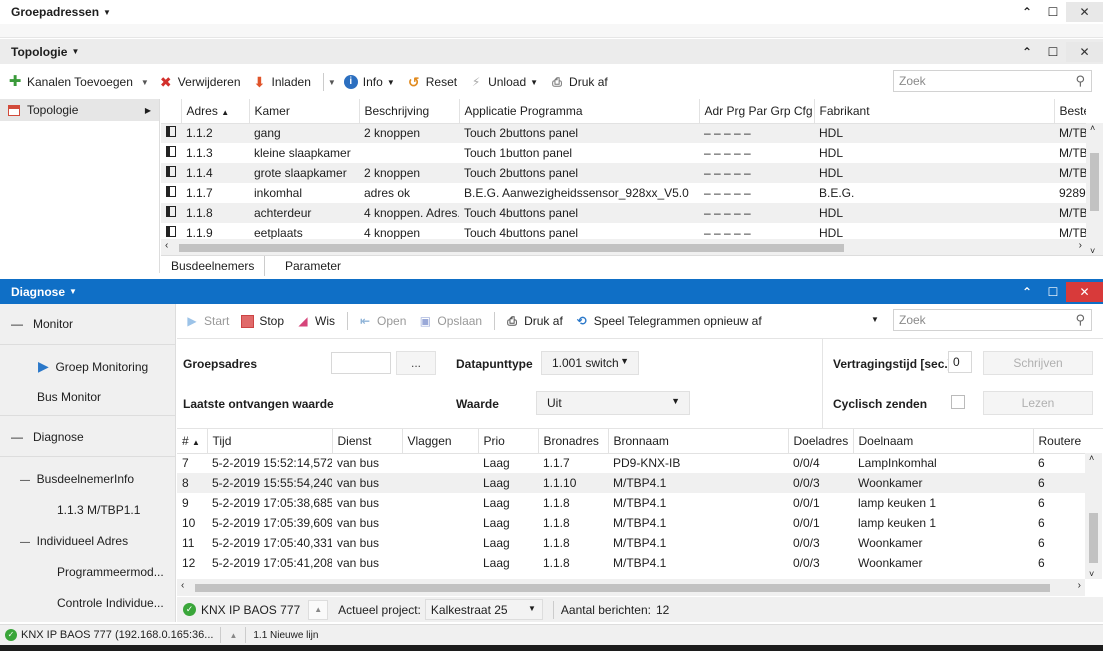  What do you see at coordinates (192, 441) in the screenshot?
I see `col-number: # ▲` at bounding box center [192, 441].